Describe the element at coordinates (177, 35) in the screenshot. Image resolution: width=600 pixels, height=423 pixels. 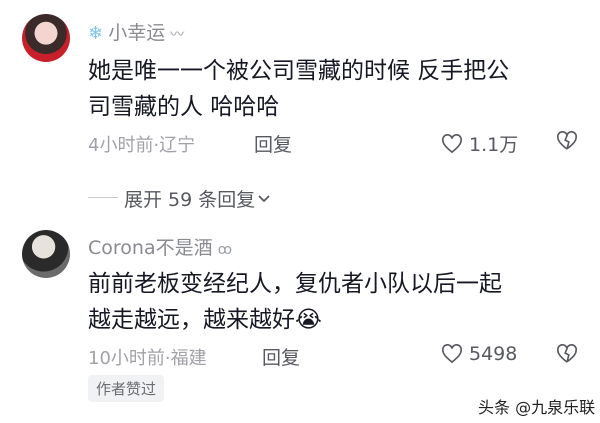
I see `user-badge: 〰` at that location.